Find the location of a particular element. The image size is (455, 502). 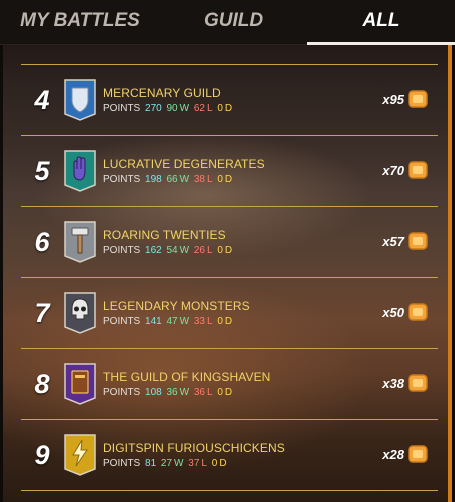

wins-value: 27 is located at coordinates (166, 463).